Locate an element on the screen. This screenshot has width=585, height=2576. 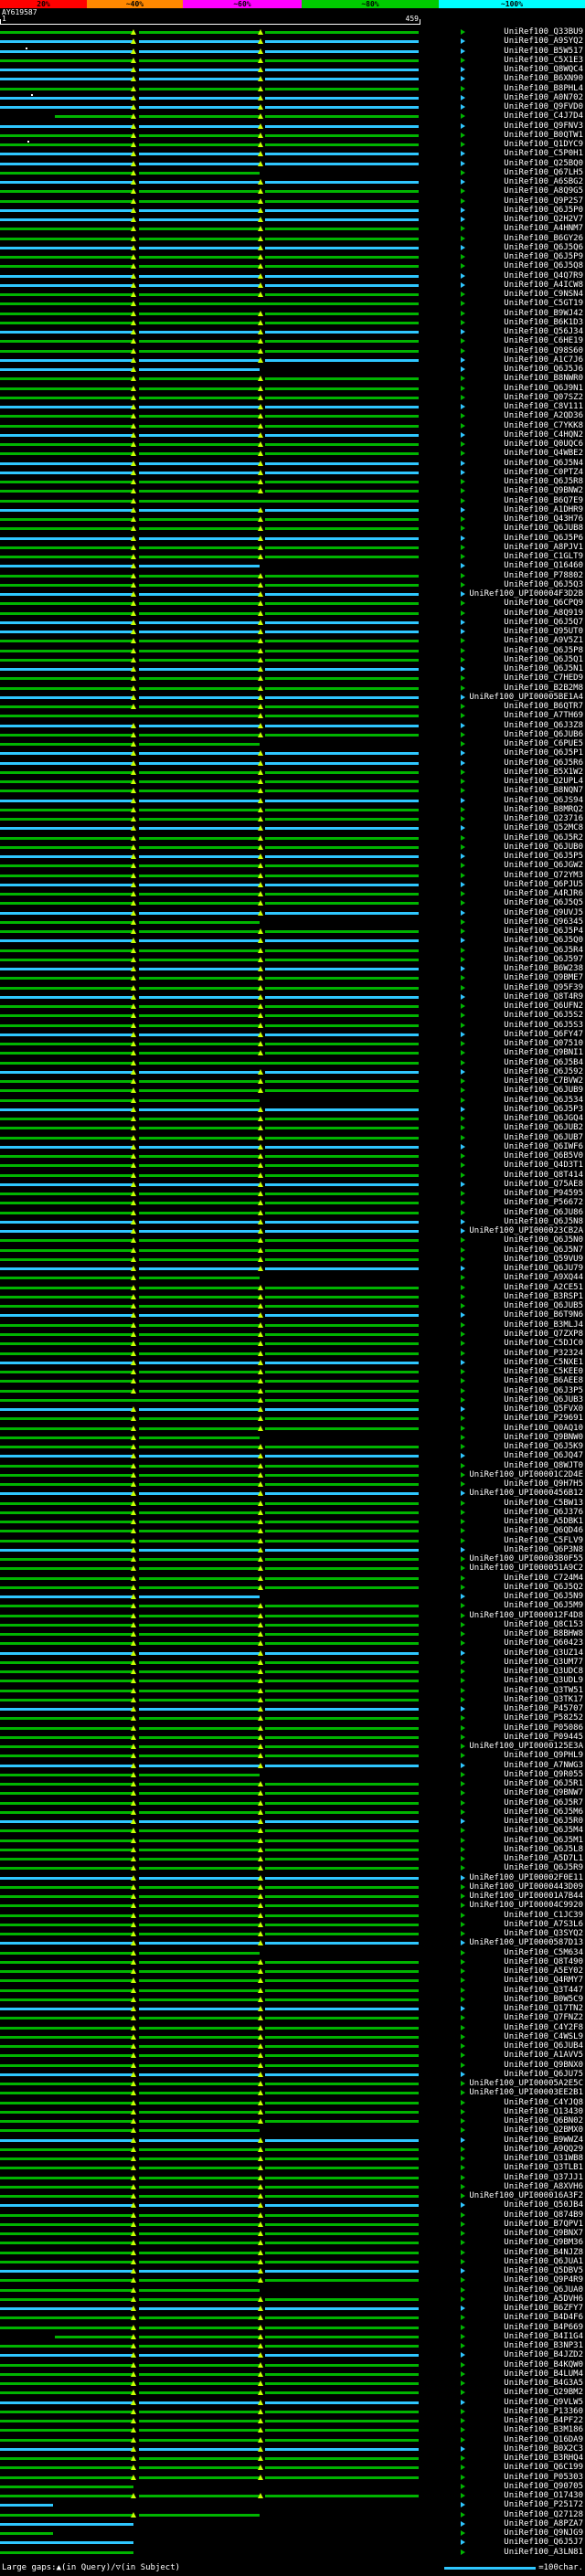
hit-accession-label: UniRef100_Q6J5M4 is located at coordinates (543, 1830).